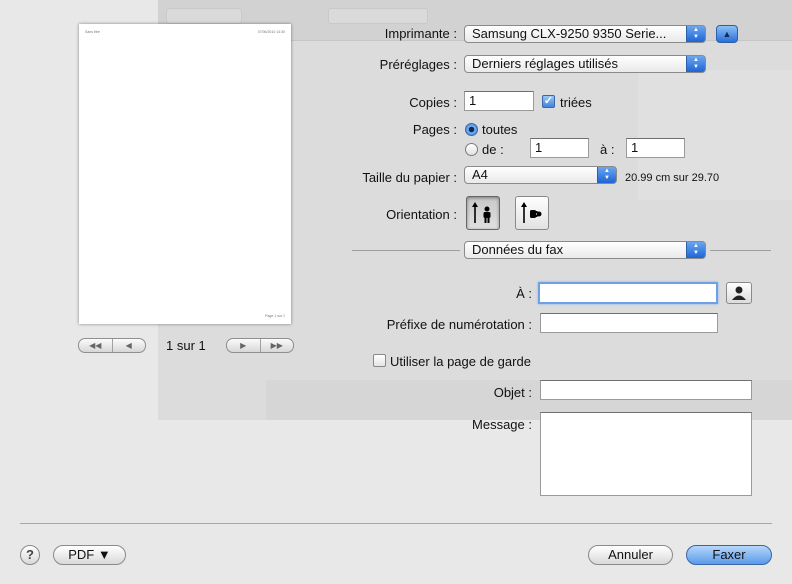  I want to click on previous-page-icon: ◀, so click(128, 345).